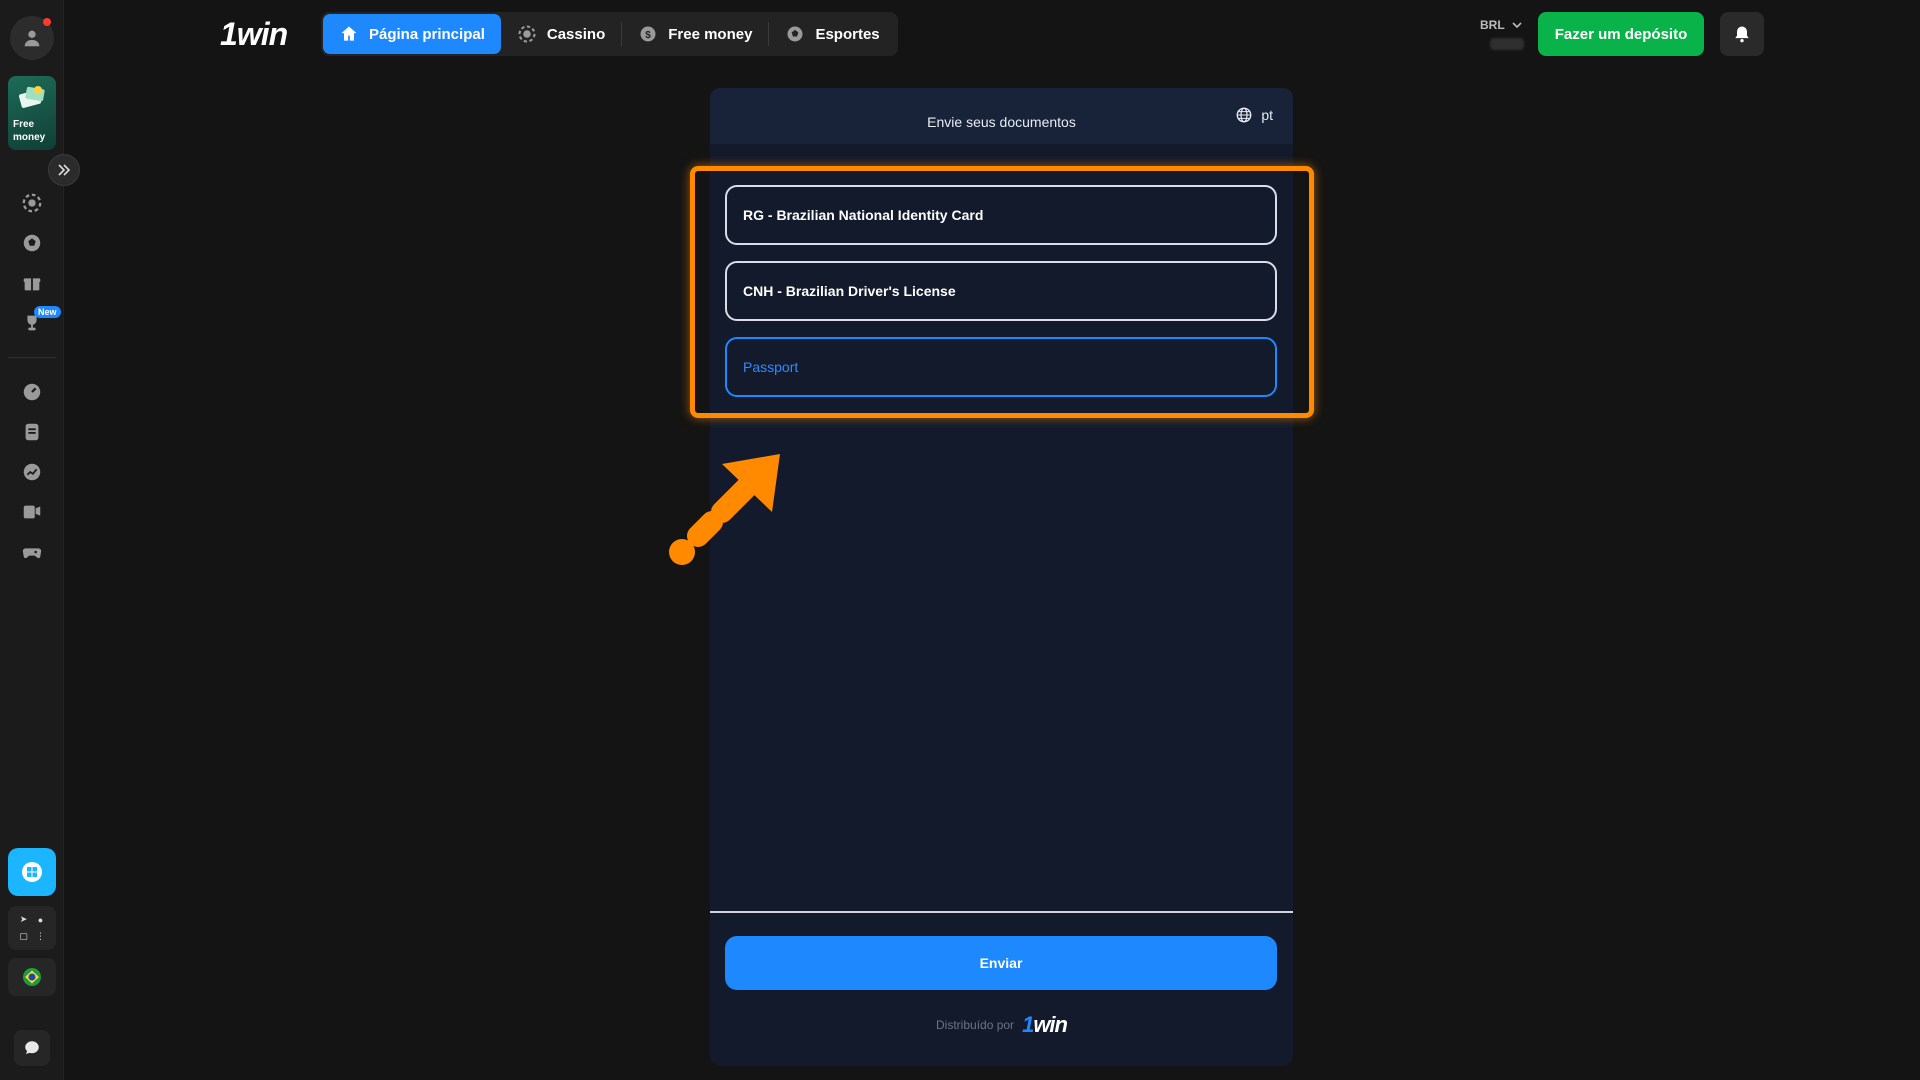 This screenshot has width=1920, height=1080. I want to click on windows-app-button, so click(32, 872).